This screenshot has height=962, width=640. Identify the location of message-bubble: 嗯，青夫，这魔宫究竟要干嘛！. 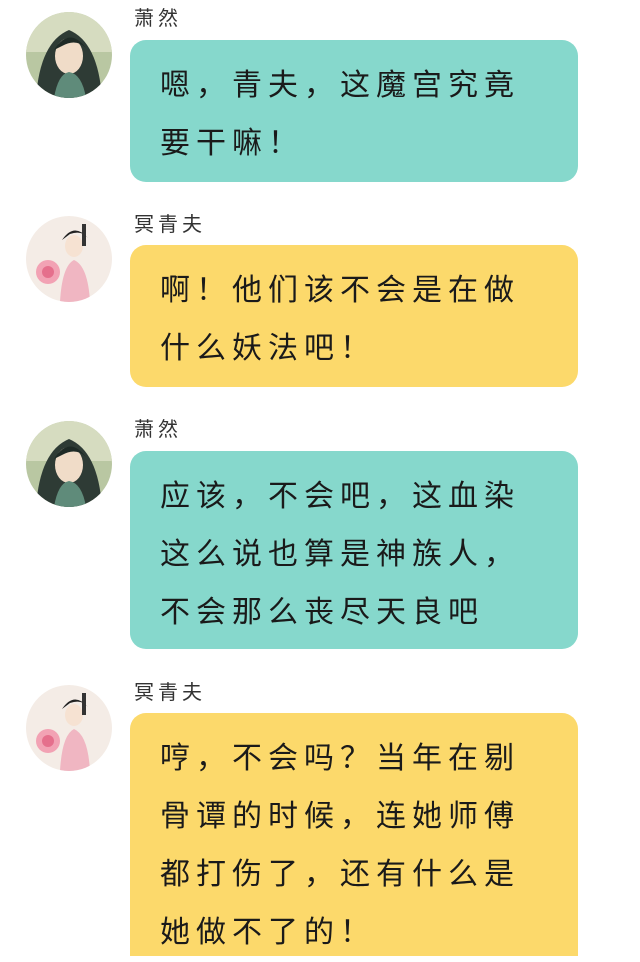
(354, 111).